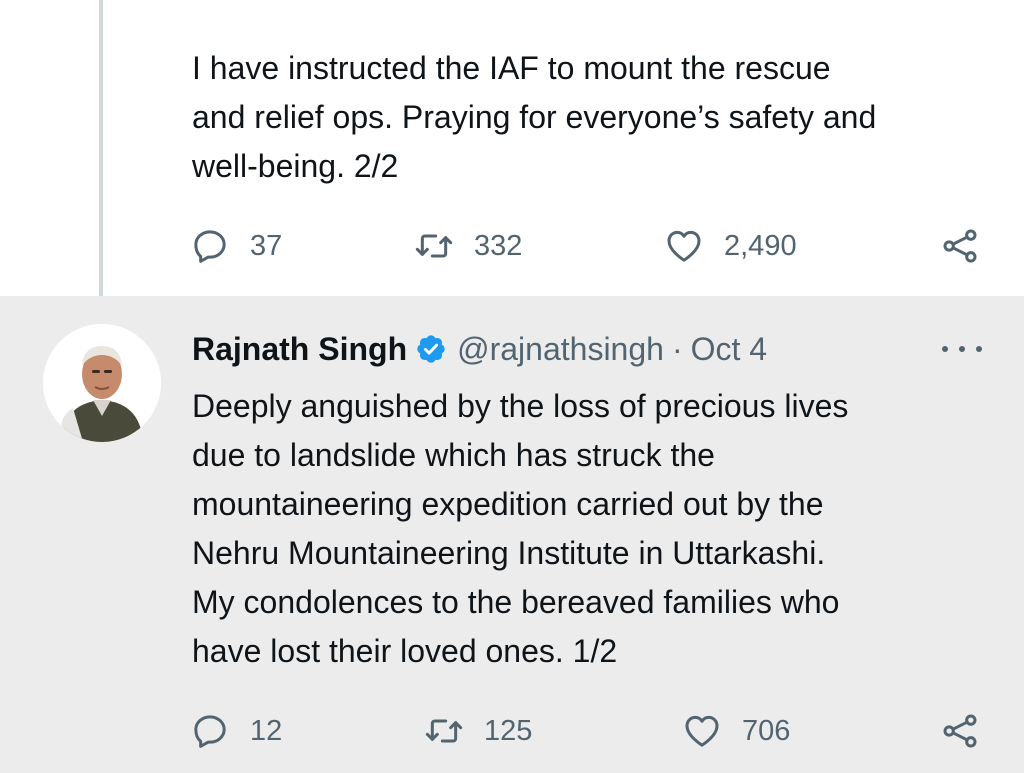  I want to click on author-name: Rajnath Singh, so click(299, 349).